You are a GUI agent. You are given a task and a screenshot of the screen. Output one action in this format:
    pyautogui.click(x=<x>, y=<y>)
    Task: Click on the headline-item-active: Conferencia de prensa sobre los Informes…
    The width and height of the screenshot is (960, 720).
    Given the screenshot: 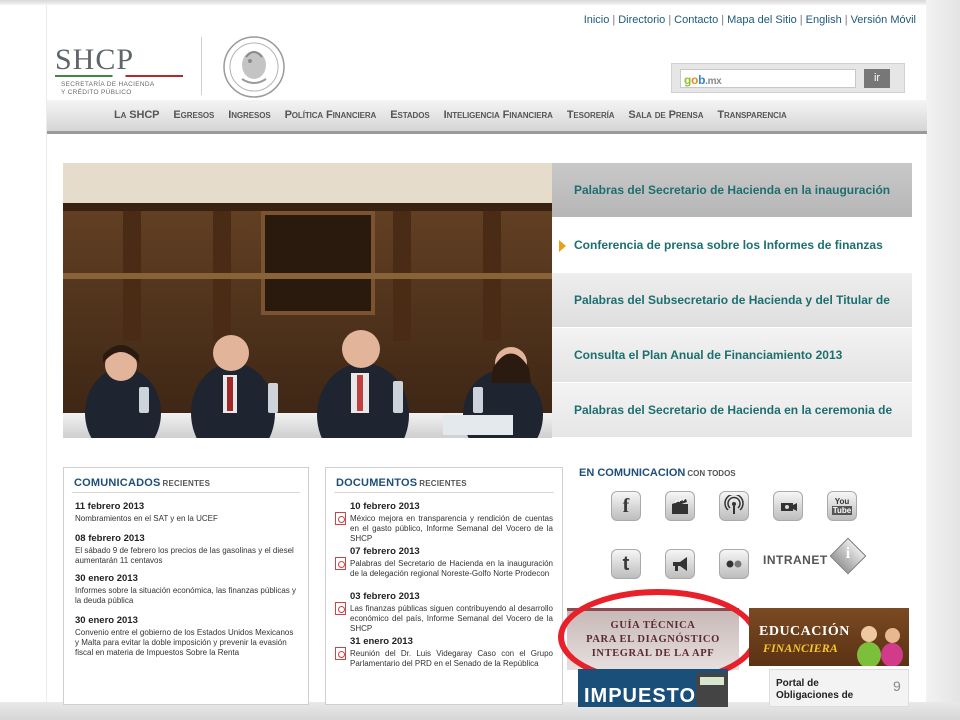 What is the action you would take?
    pyautogui.click(x=732, y=245)
    